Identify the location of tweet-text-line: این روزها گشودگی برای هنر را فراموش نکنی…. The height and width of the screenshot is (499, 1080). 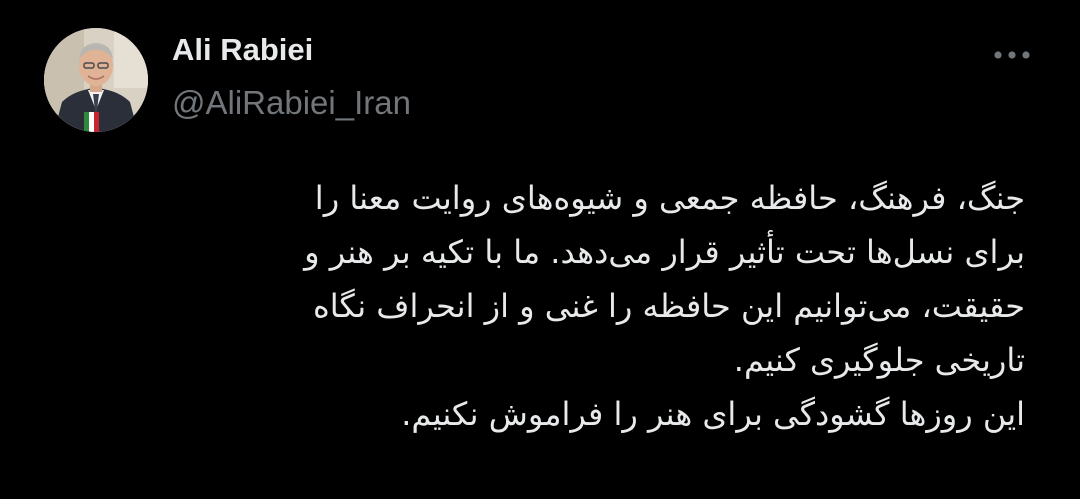
(713, 414).